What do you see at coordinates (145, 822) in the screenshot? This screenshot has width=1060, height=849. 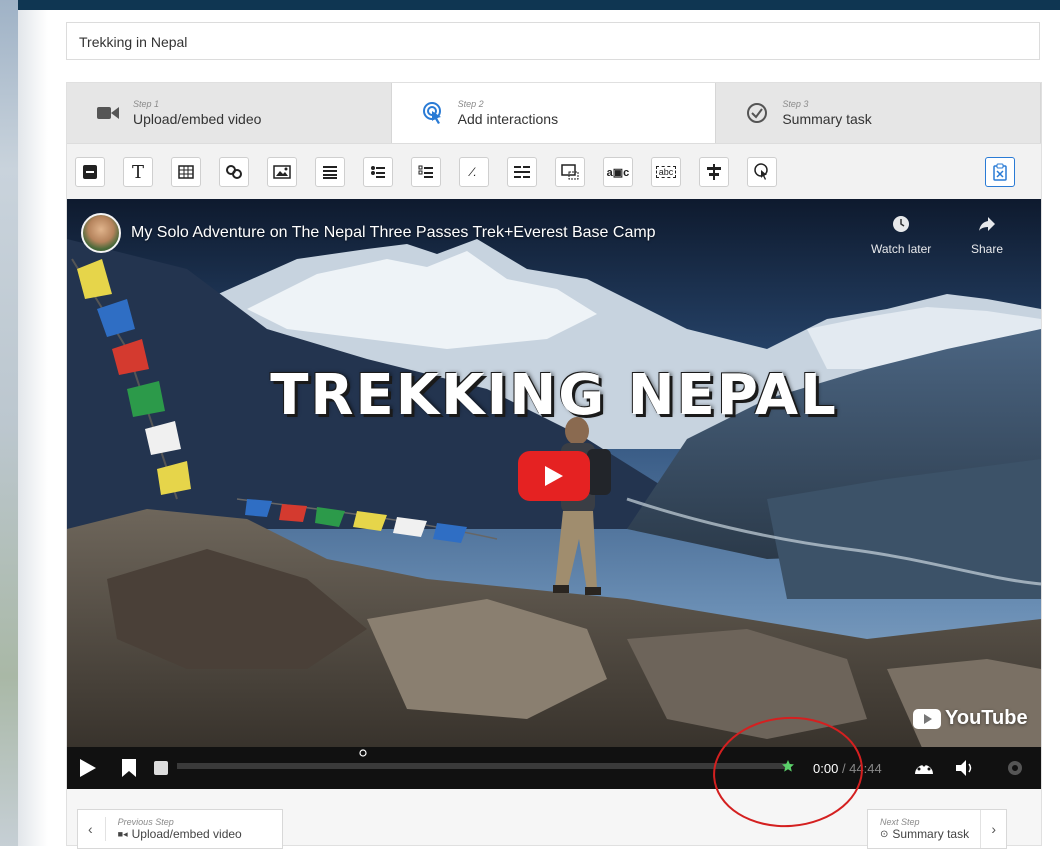 I see `previous-step-small: Previous Step` at bounding box center [145, 822].